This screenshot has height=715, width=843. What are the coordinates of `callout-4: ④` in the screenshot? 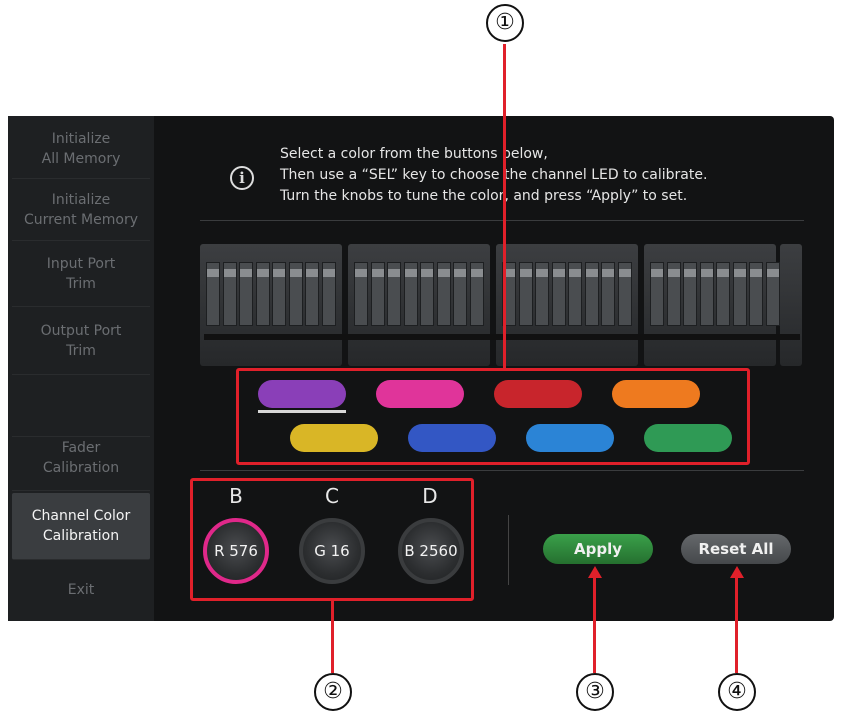 It's located at (737, 692).